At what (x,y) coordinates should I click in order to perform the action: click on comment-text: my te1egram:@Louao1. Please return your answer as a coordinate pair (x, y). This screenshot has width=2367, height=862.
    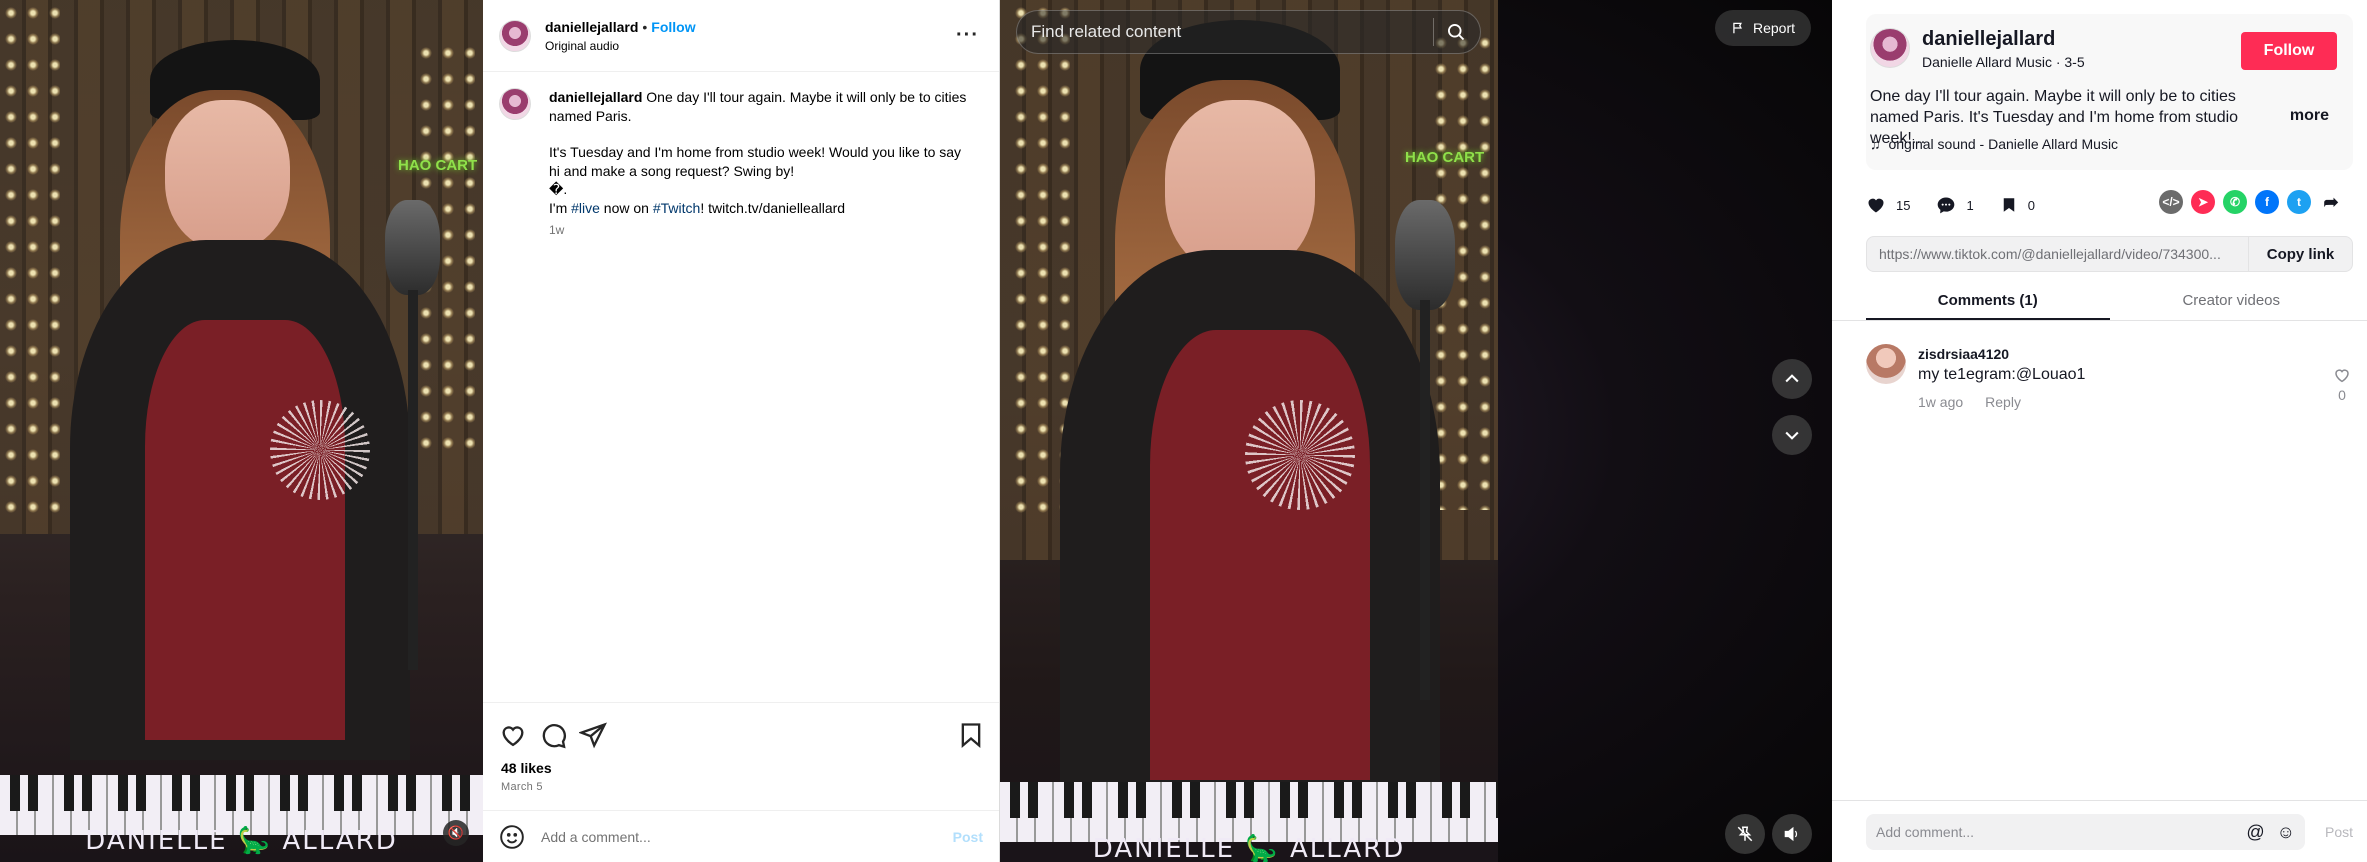
    Looking at the image, I should click on (2002, 374).